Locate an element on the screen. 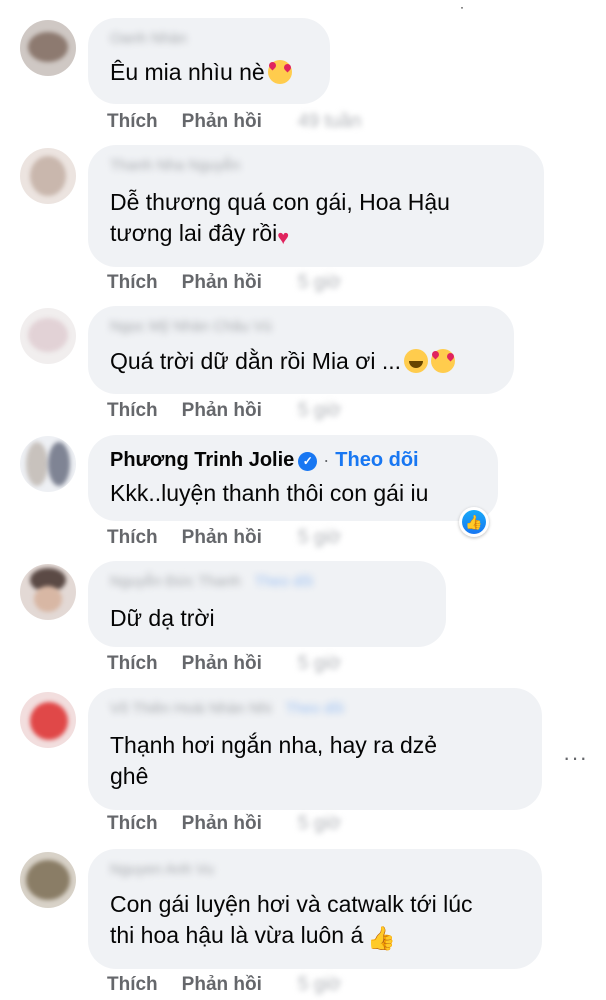 The width and height of the screenshot is (606, 1000). two-hearts-icon: ♥ is located at coordinates (283, 238).